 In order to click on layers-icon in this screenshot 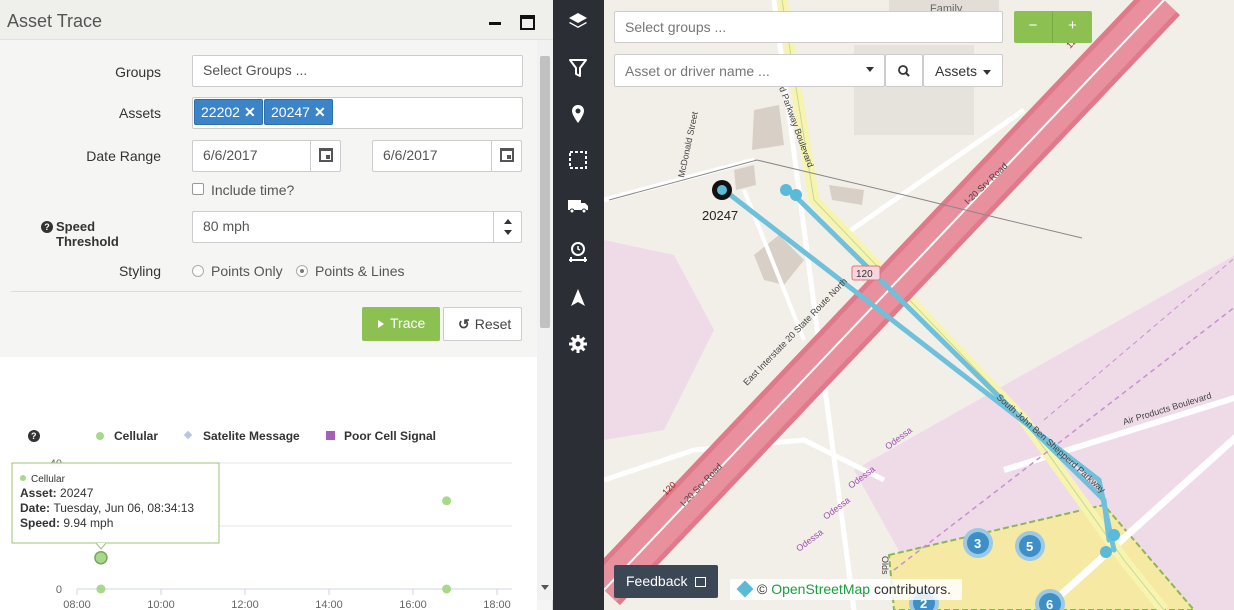, I will do `click(578, 22)`.